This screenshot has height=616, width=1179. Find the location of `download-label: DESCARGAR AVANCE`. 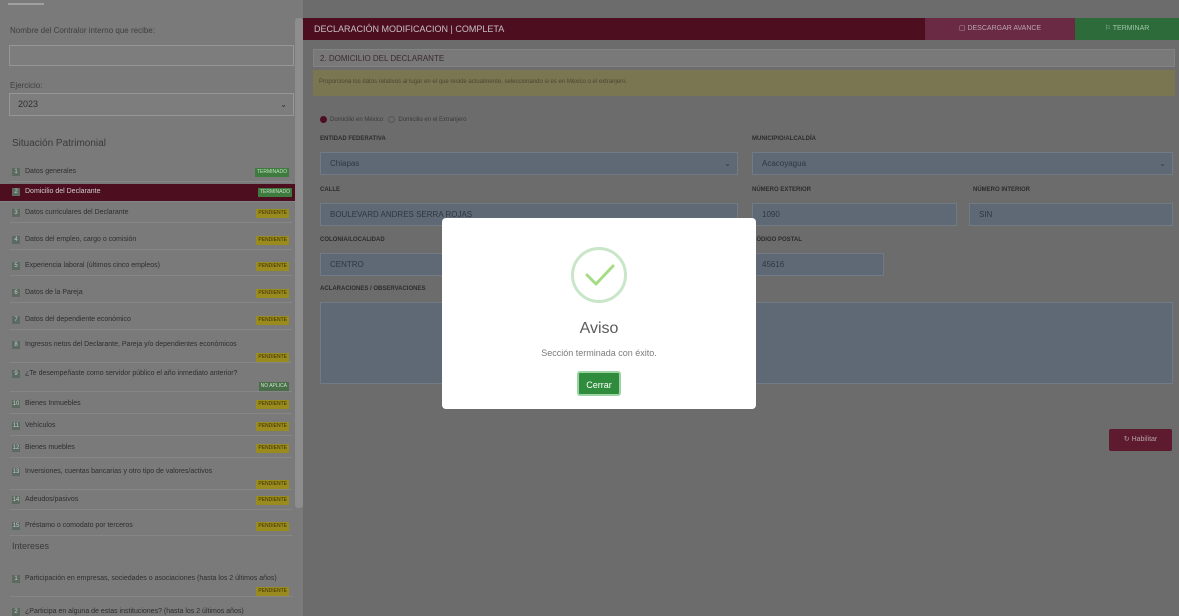

download-label: DESCARGAR AVANCE is located at coordinates (1004, 28).